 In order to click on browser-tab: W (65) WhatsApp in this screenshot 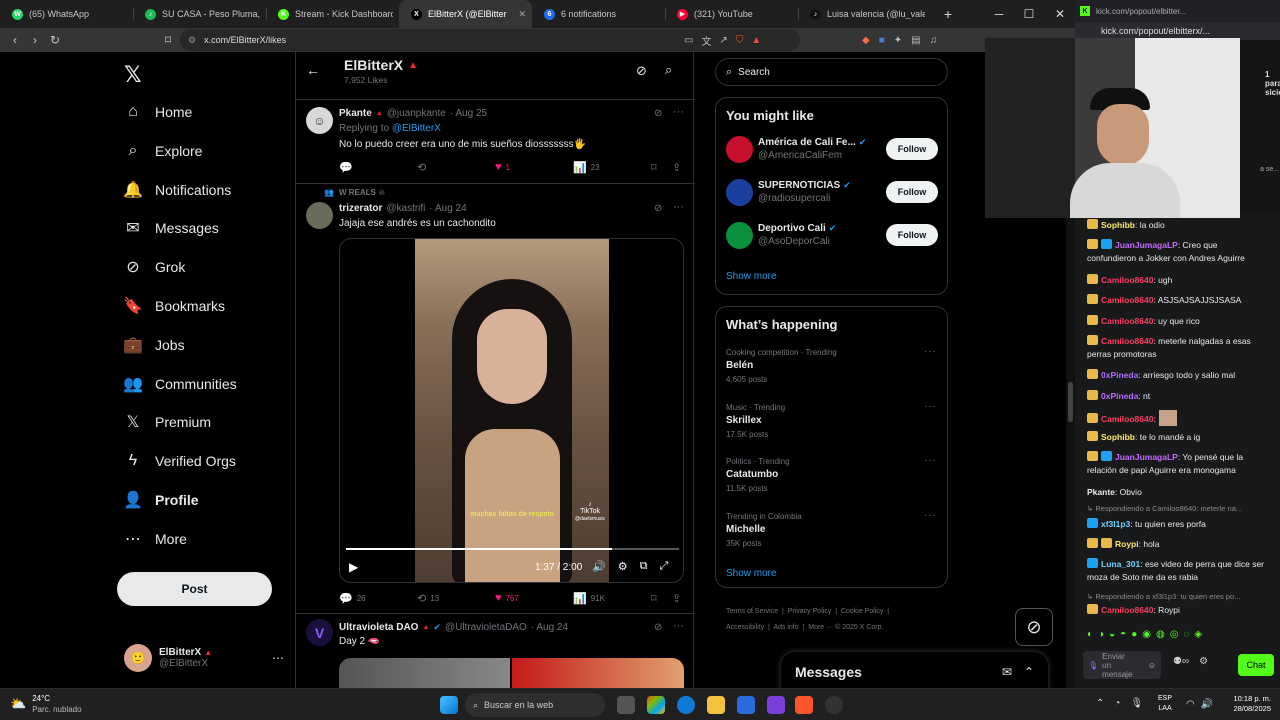, I will do `click(66, 14)`.